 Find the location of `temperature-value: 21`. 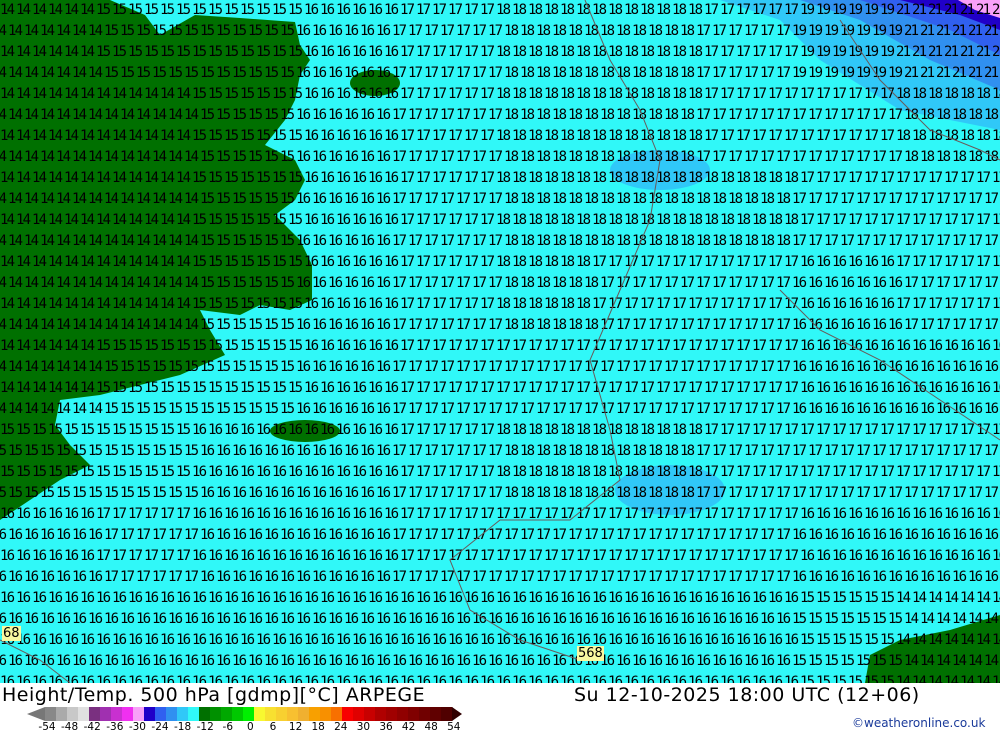

temperature-value: 21 is located at coordinates (911, 31).